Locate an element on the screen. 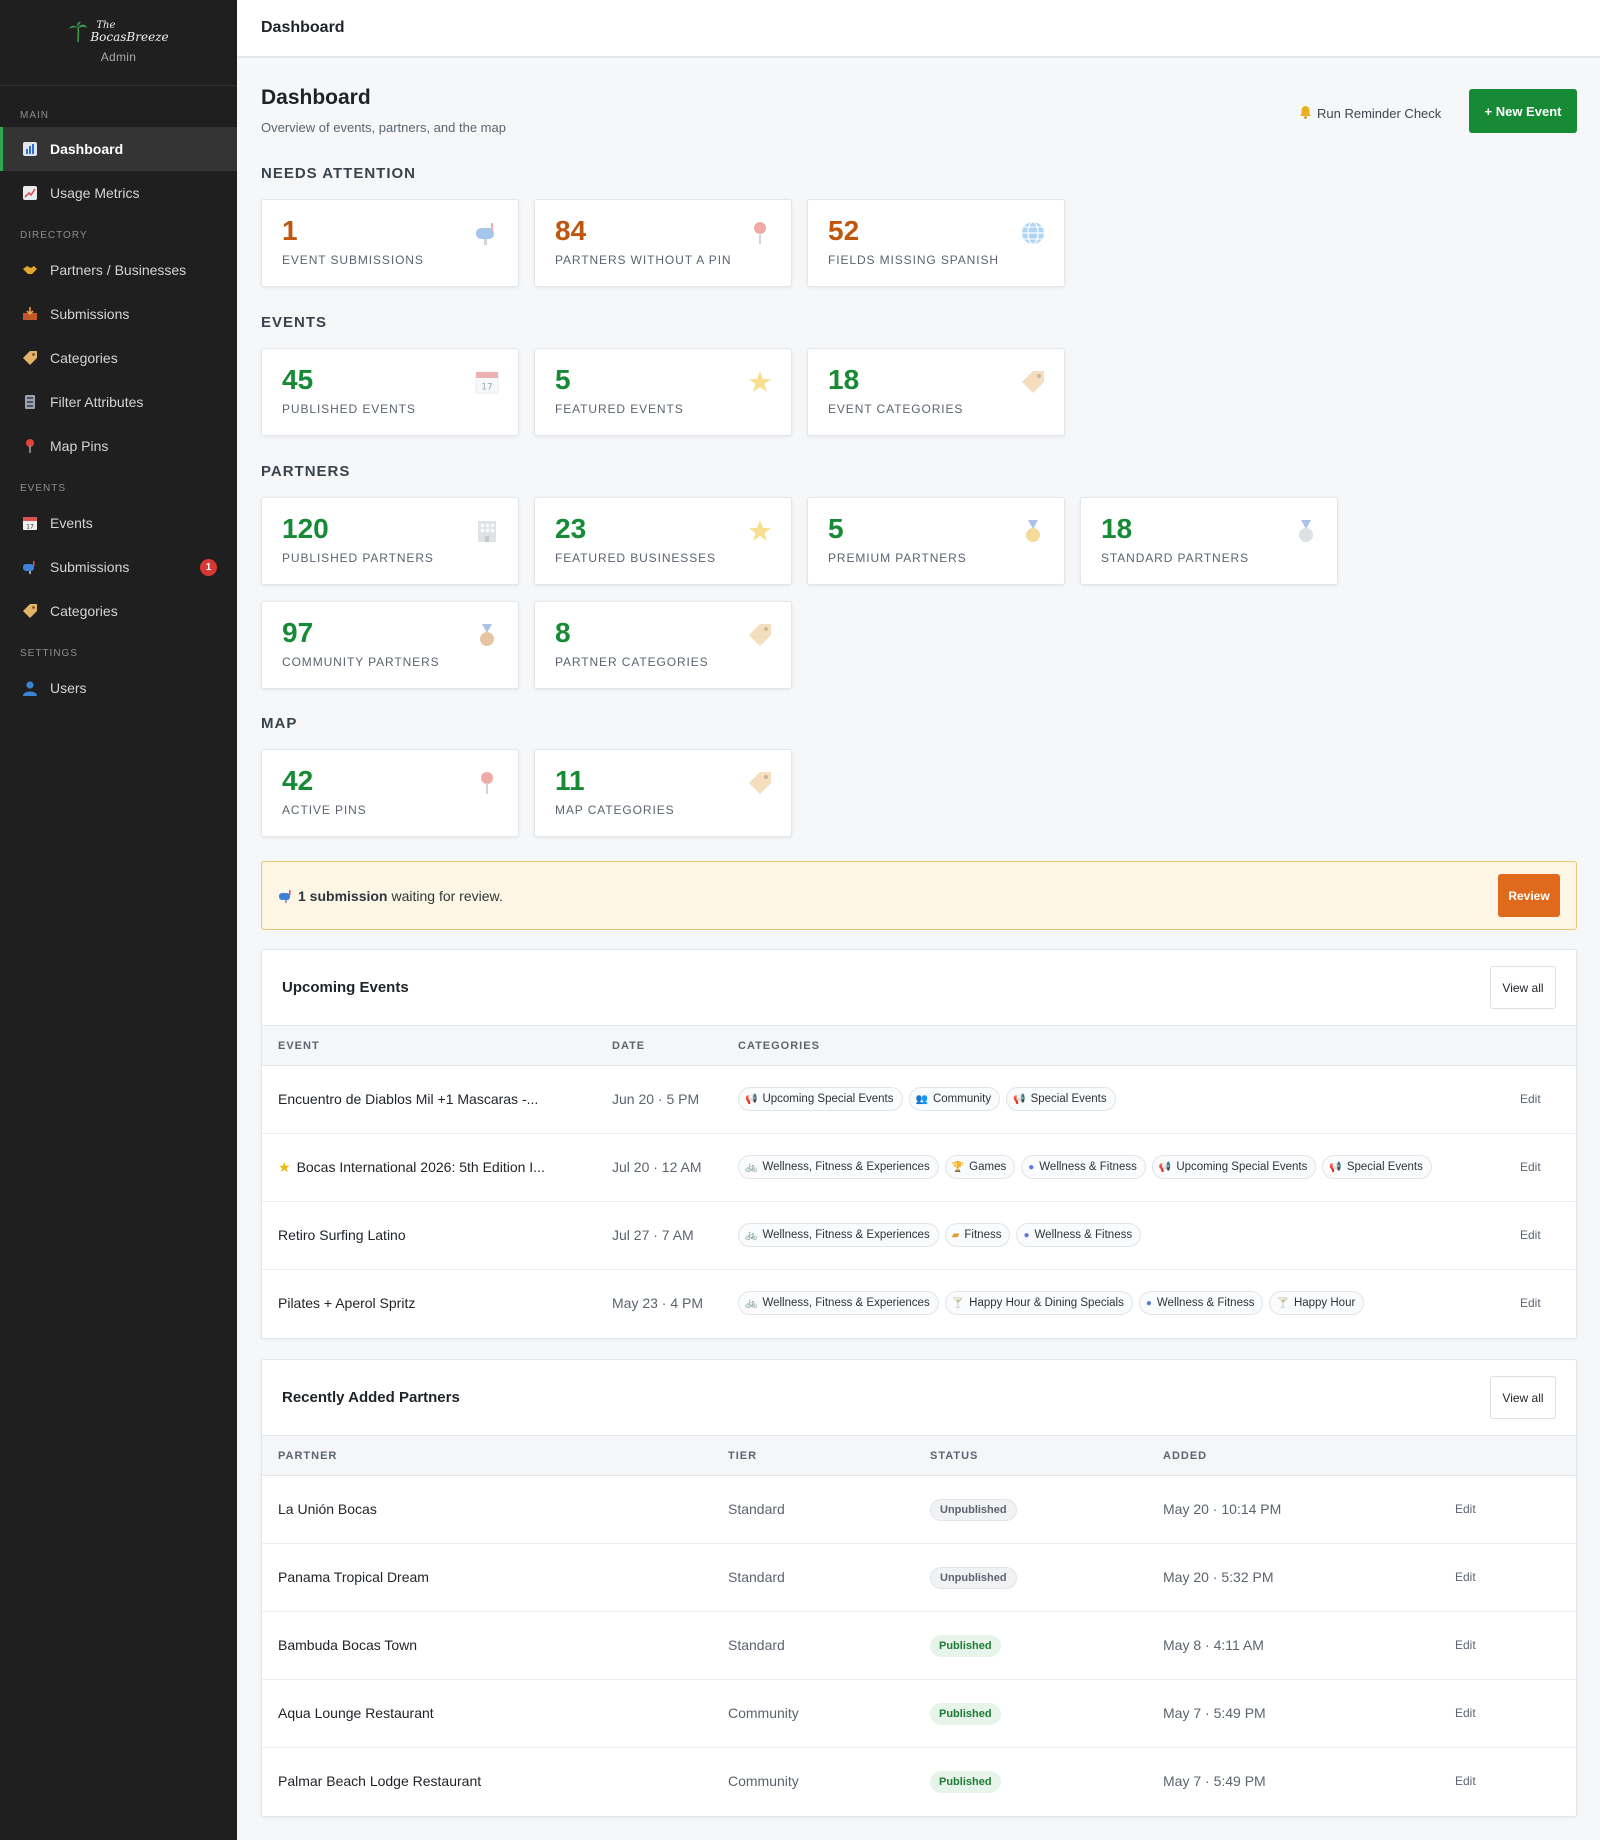  stat-partner-categories: 8 PARTNER CATEGORIES is located at coordinates (663, 645).